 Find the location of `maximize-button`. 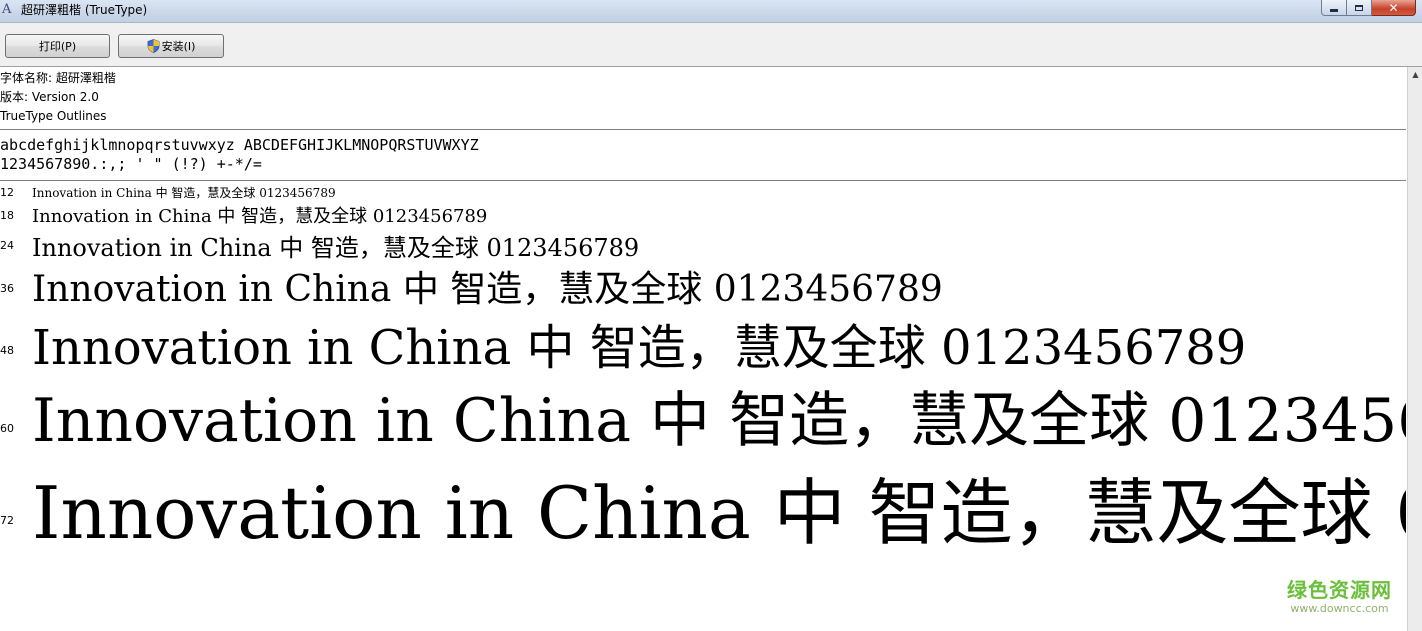

maximize-button is located at coordinates (1359, 8).